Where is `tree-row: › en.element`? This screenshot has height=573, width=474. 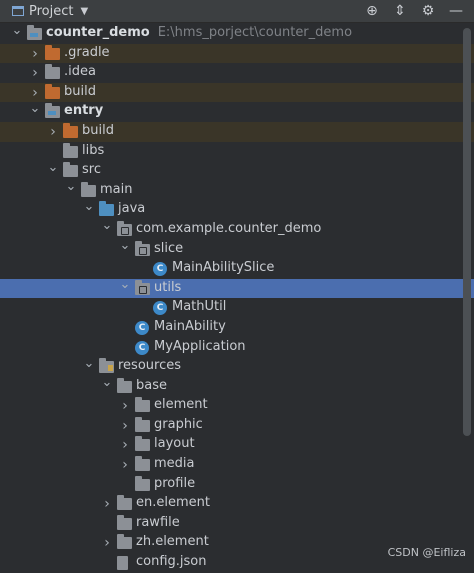 tree-row: › en.element is located at coordinates (237, 504).